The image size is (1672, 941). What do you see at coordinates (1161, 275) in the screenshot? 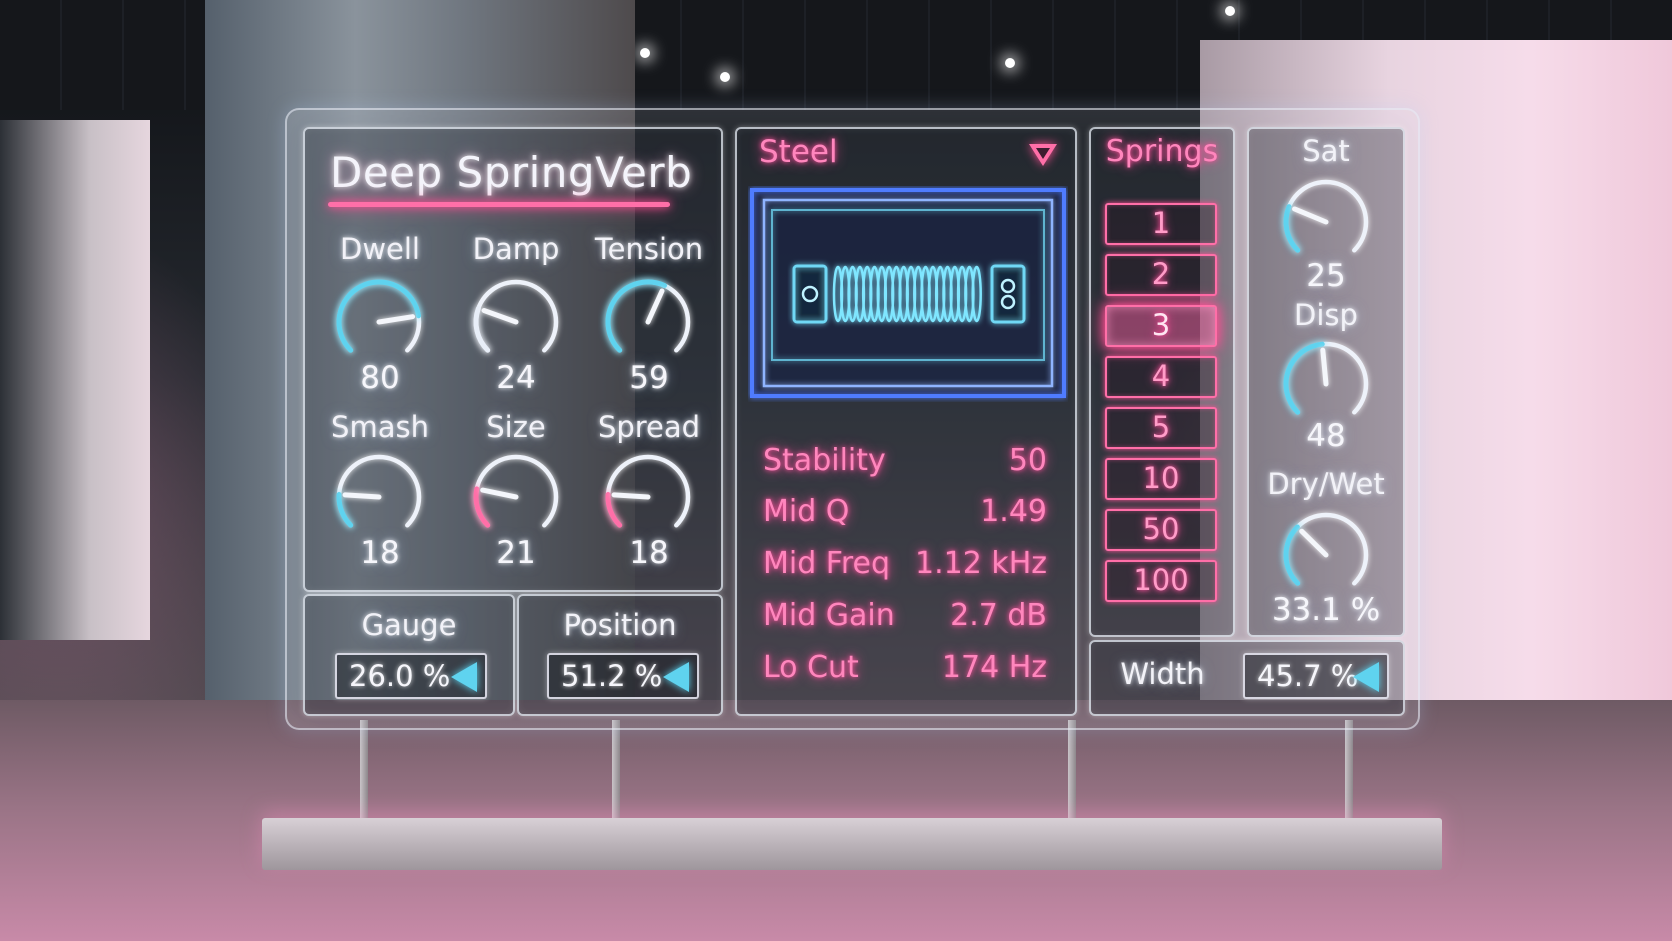
I see `springs-option-2: 2` at bounding box center [1161, 275].